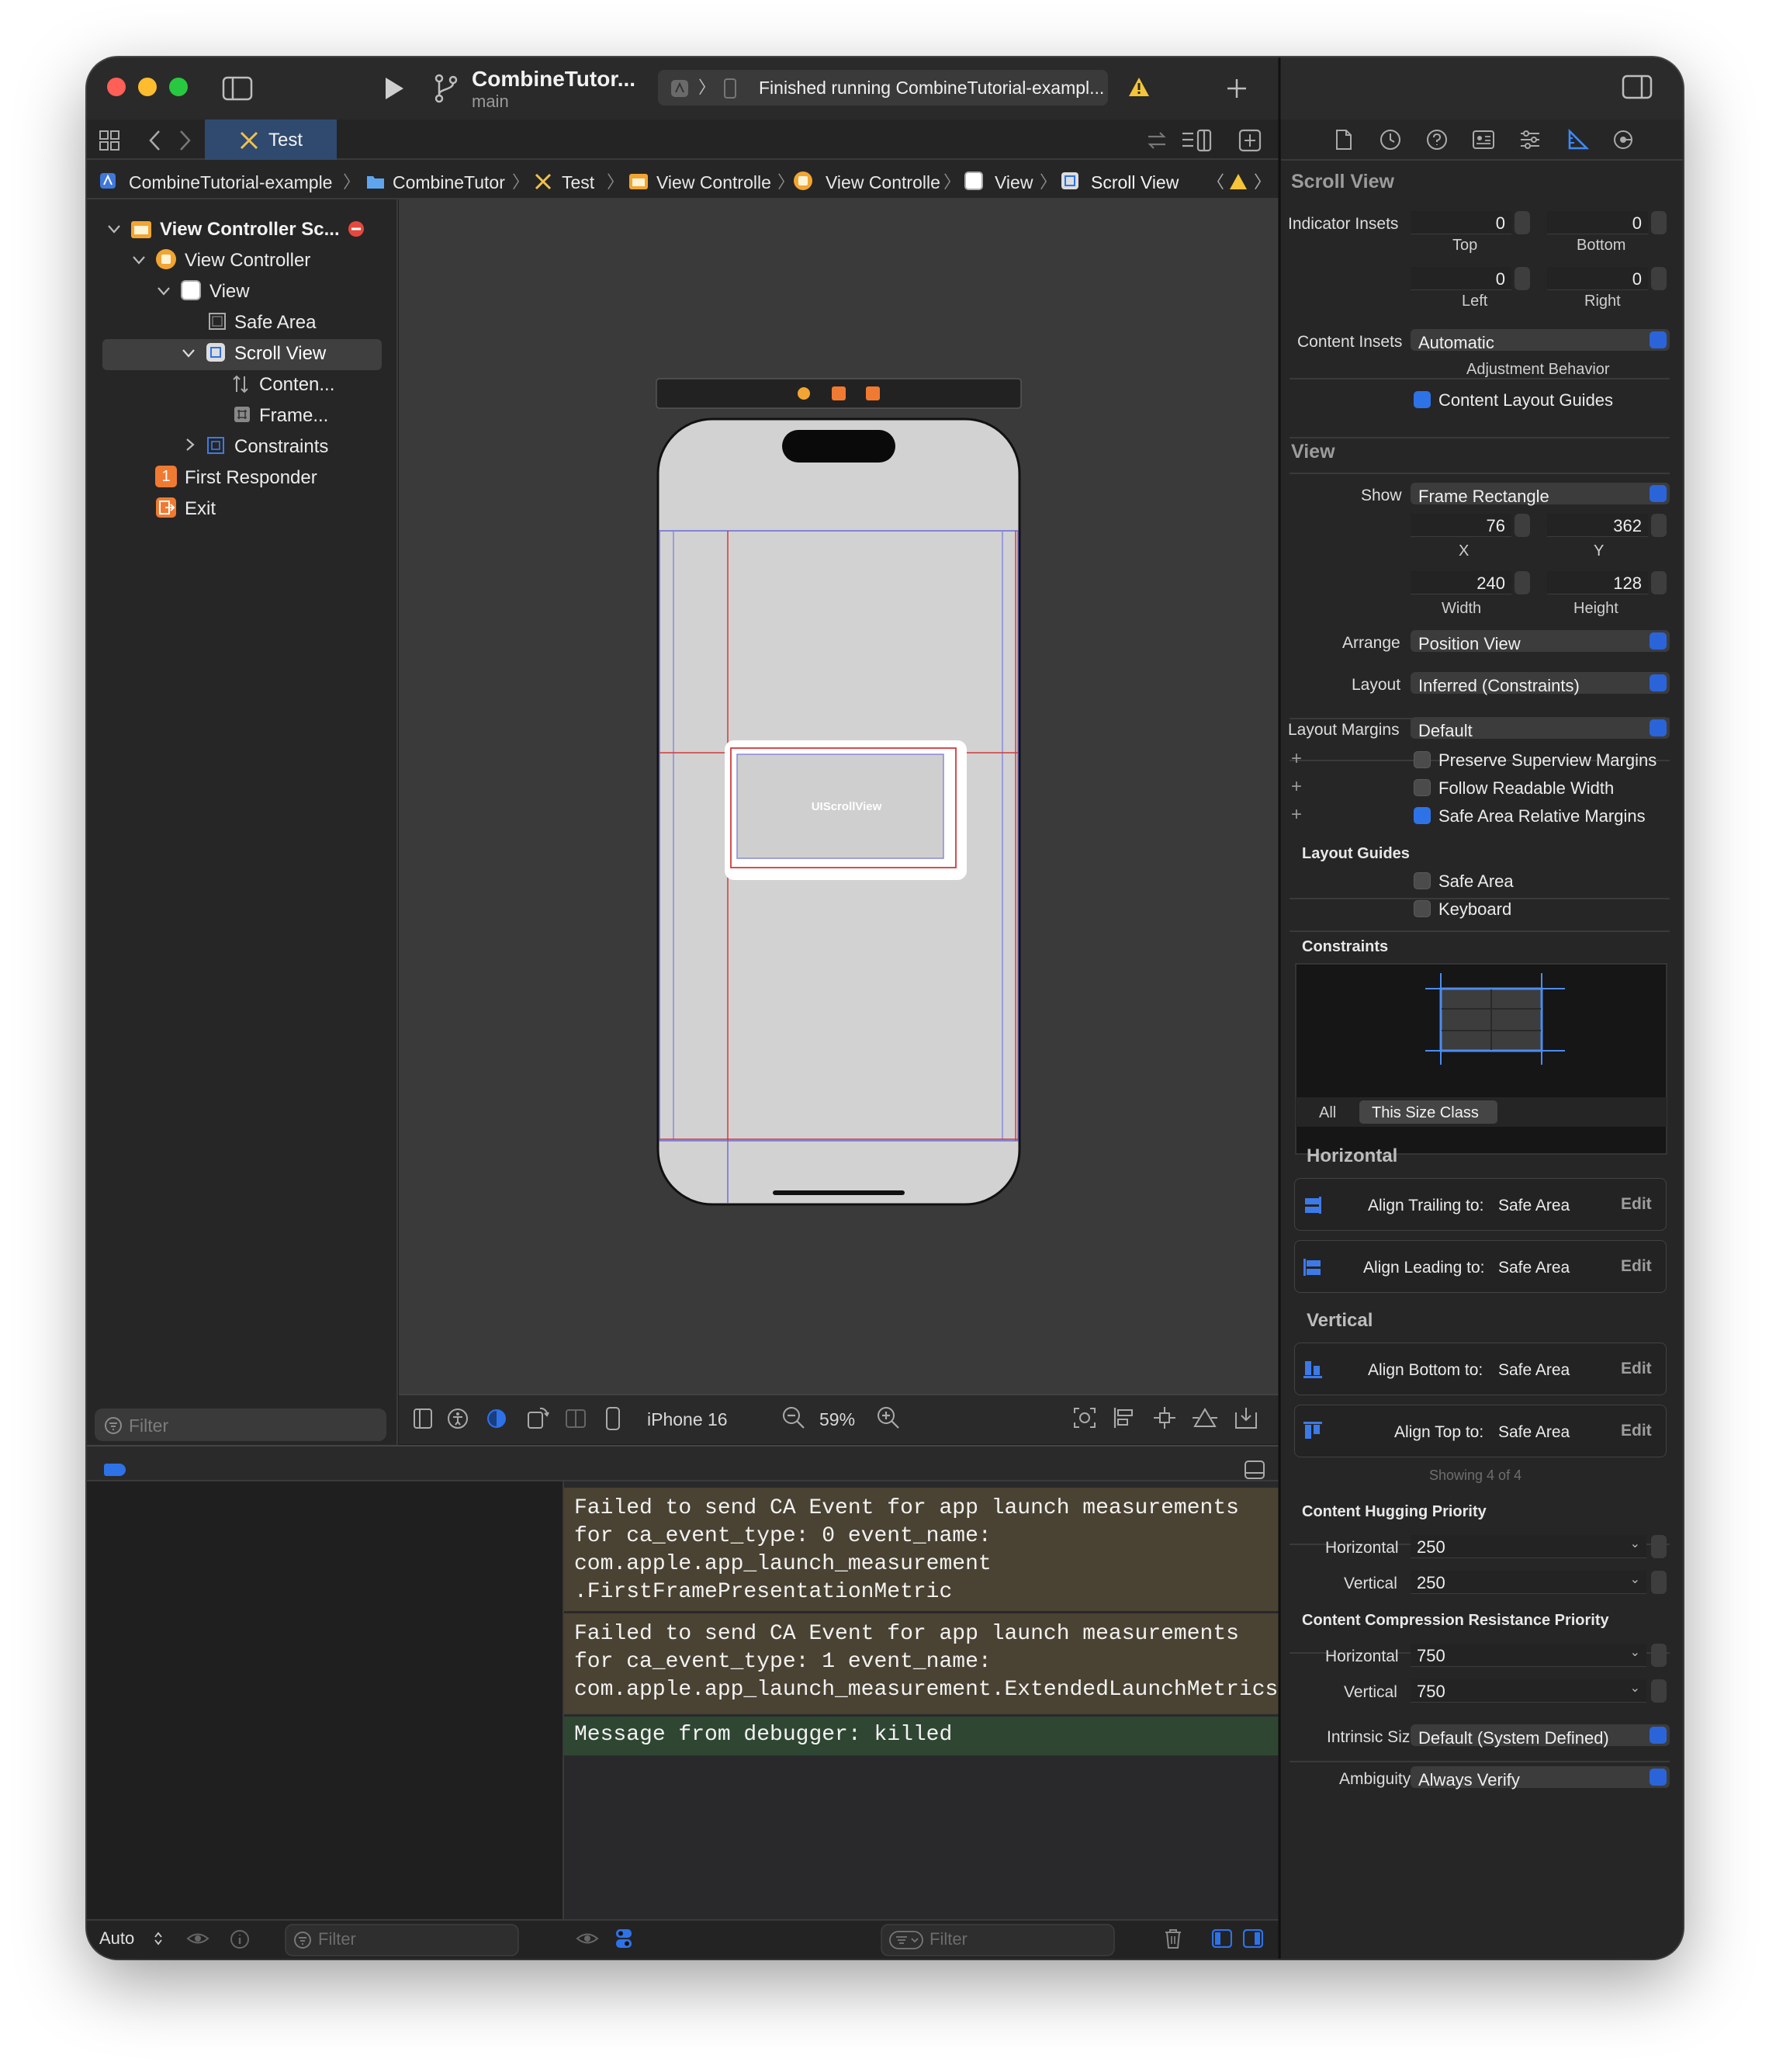  Describe the element at coordinates (578, 183) in the screenshot. I see `breadcrumb-item: Test` at that location.